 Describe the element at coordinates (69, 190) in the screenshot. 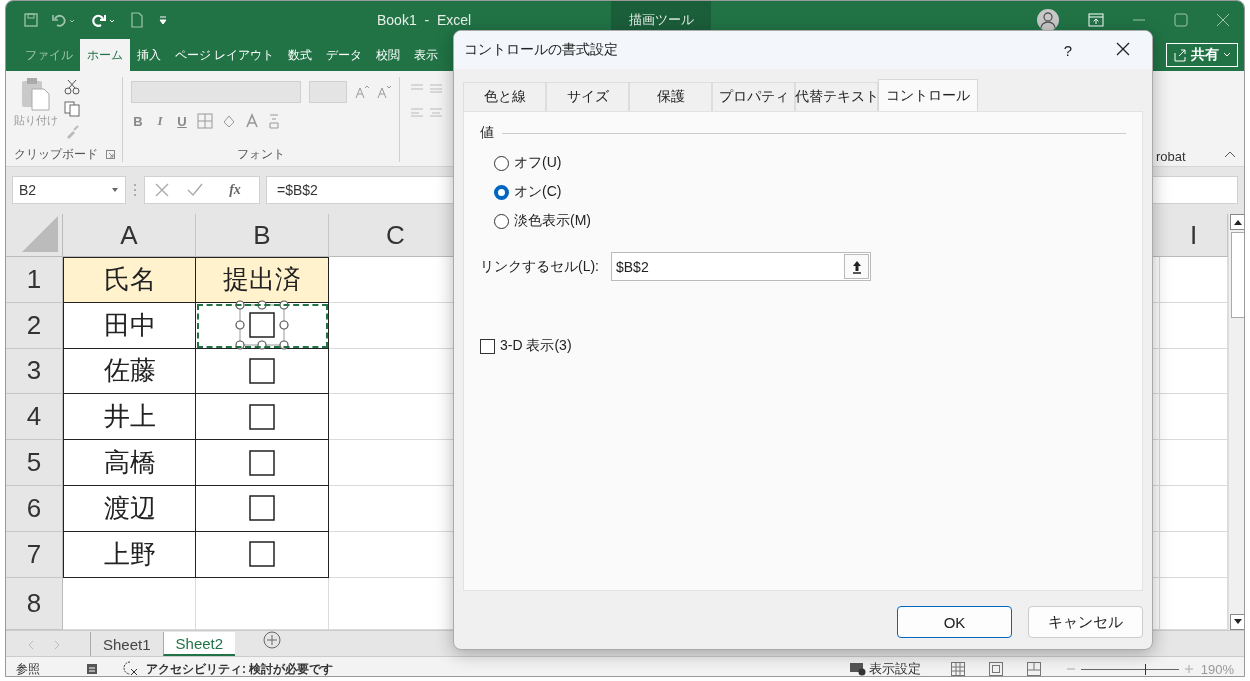

I see `name-box: B2` at that location.